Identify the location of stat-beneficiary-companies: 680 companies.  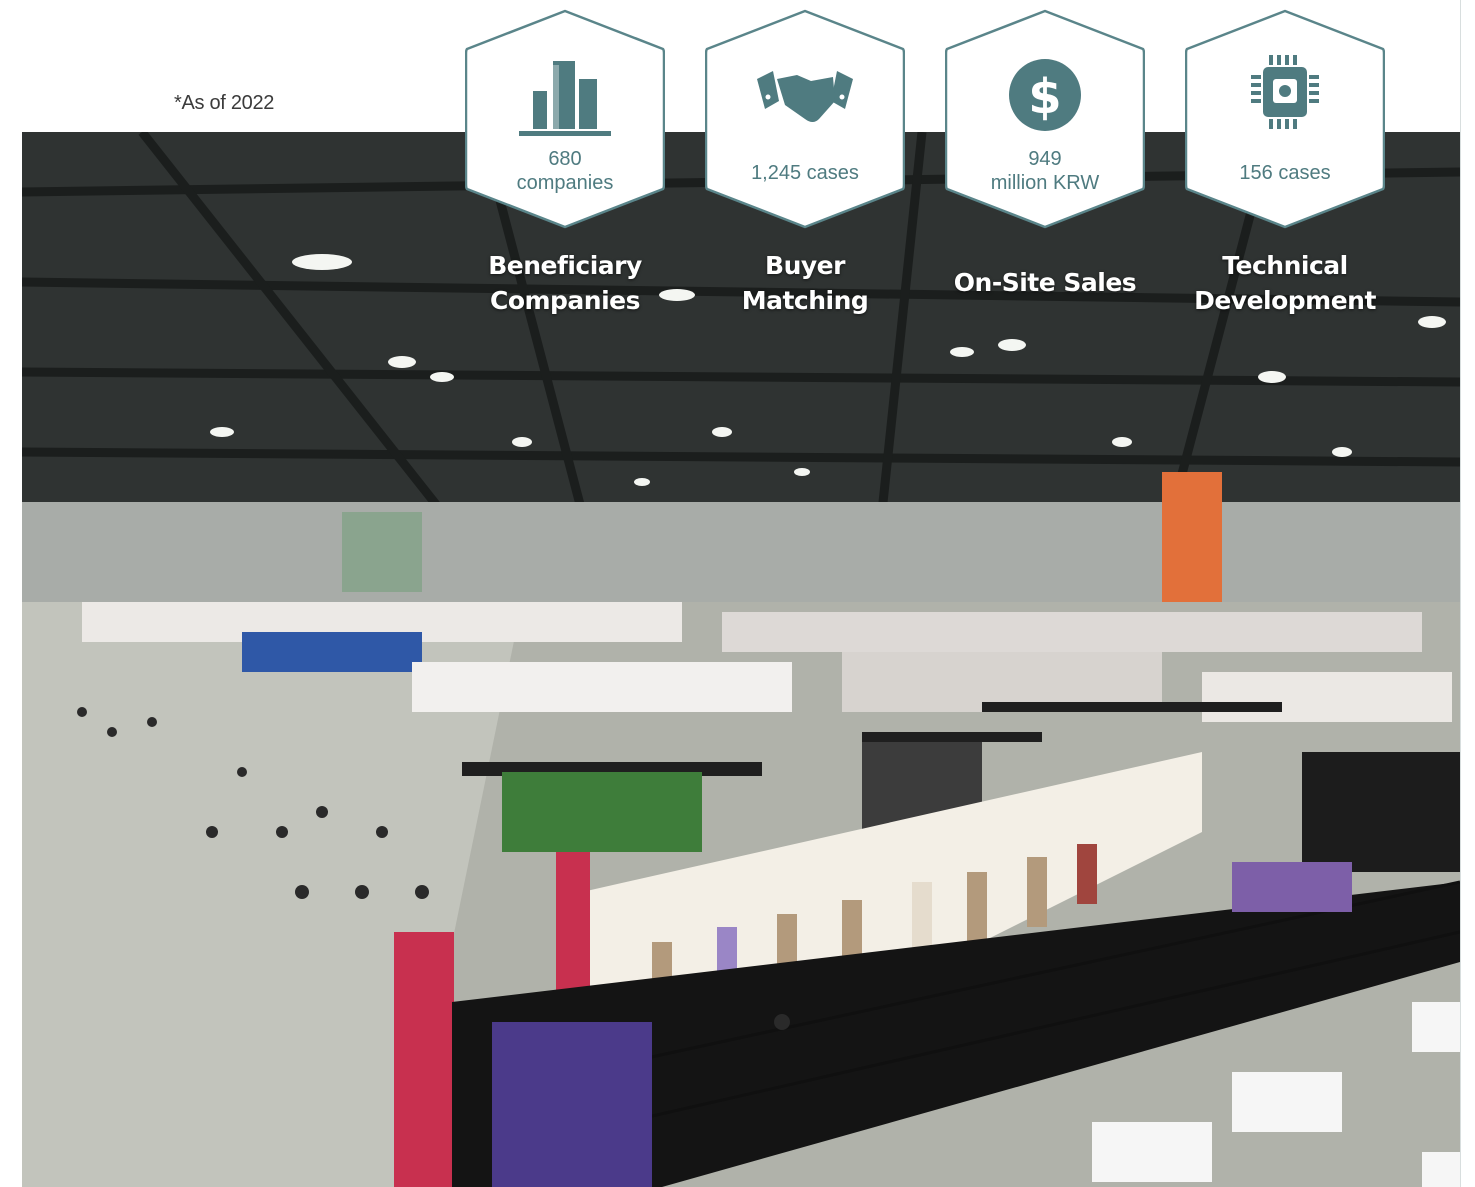
(565, 119).